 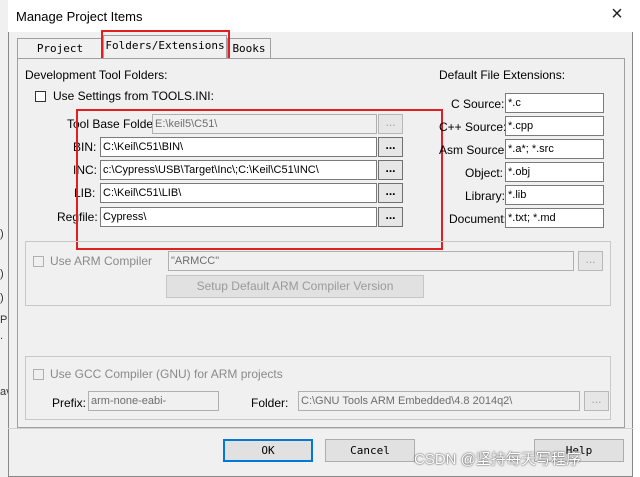 What do you see at coordinates (497, 459) in the screenshot?
I see `watermark: CSDN @坚持每天写程序` at bounding box center [497, 459].